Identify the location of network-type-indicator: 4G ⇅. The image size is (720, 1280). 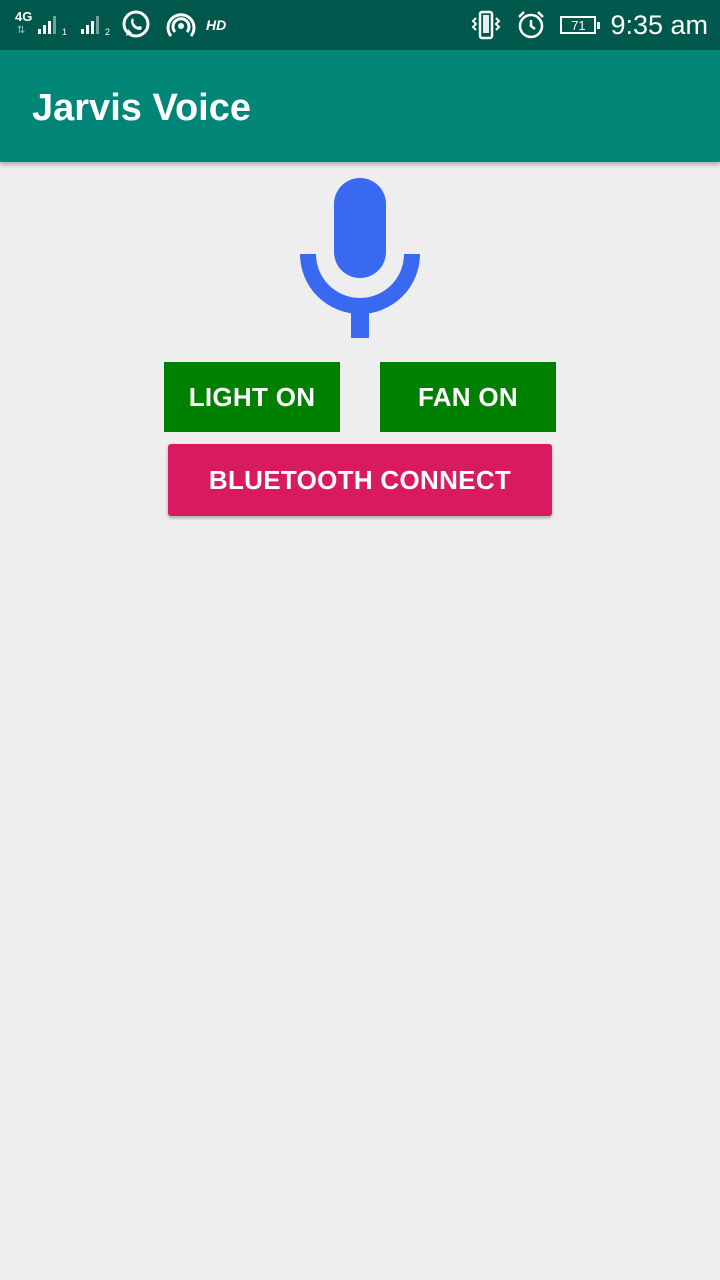
(25, 25).